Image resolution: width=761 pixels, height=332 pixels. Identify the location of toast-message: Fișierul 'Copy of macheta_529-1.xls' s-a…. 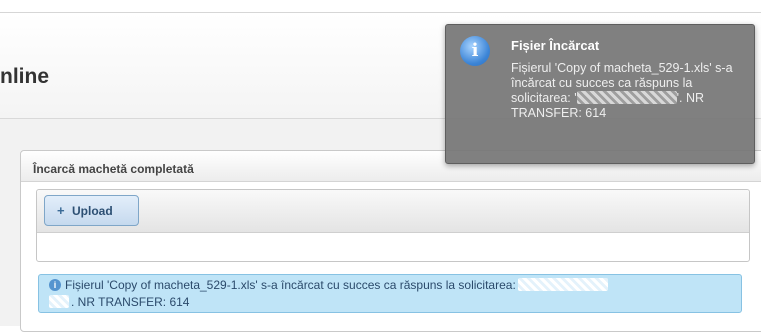
(628, 91).